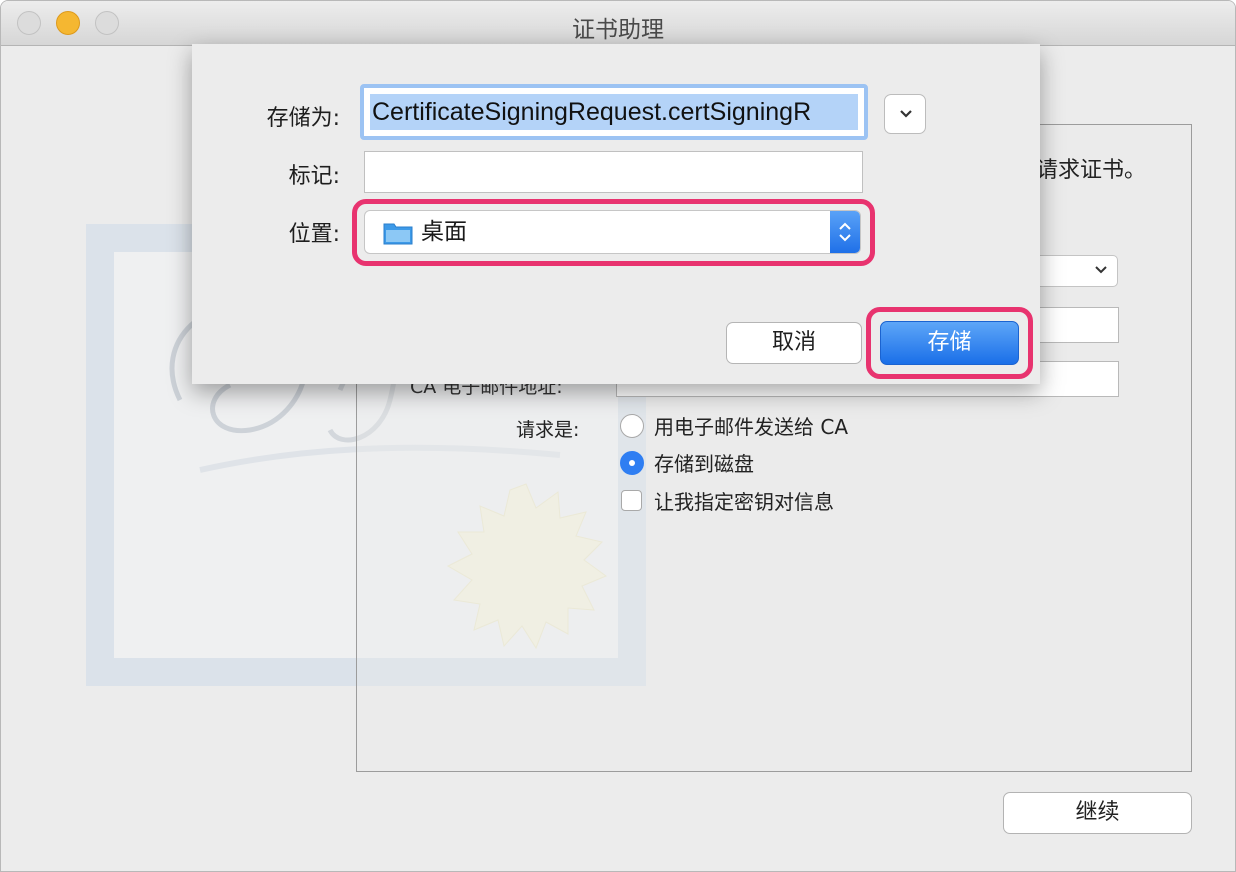  What do you see at coordinates (704, 464) in the screenshot?
I see `save-to-disk-label: 存储到磁盘` at bounding box center [704, 464].